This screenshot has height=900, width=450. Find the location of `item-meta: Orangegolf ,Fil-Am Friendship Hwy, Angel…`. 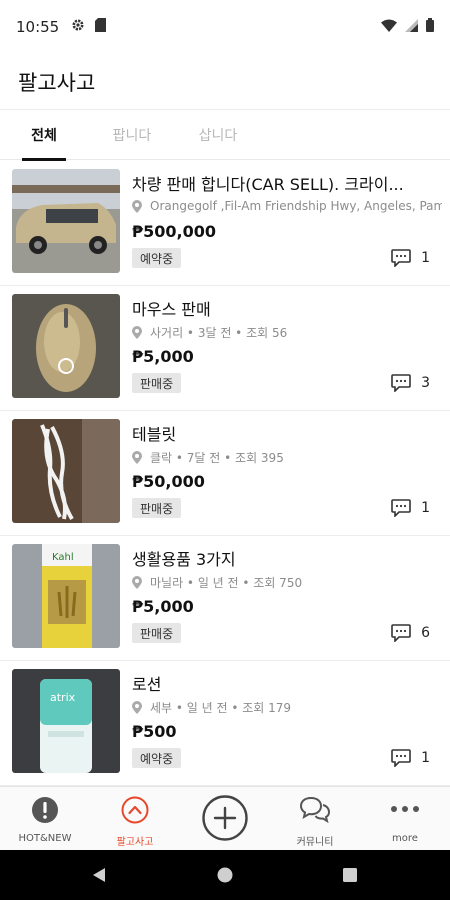

item-meta: Orangegolf ,Fil-Am Friendship Hwy, Angel… is located at coordinates (287, 206).